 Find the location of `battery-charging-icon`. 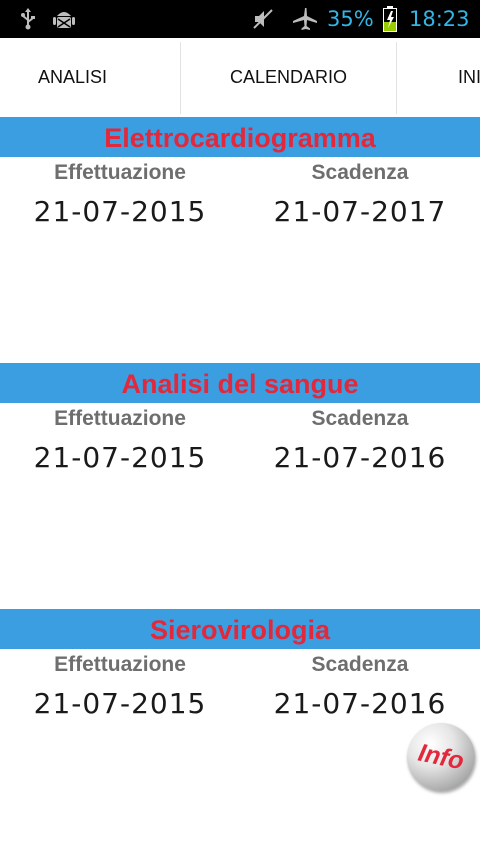

battery-charging-icon is located at coordinates (390, 19).